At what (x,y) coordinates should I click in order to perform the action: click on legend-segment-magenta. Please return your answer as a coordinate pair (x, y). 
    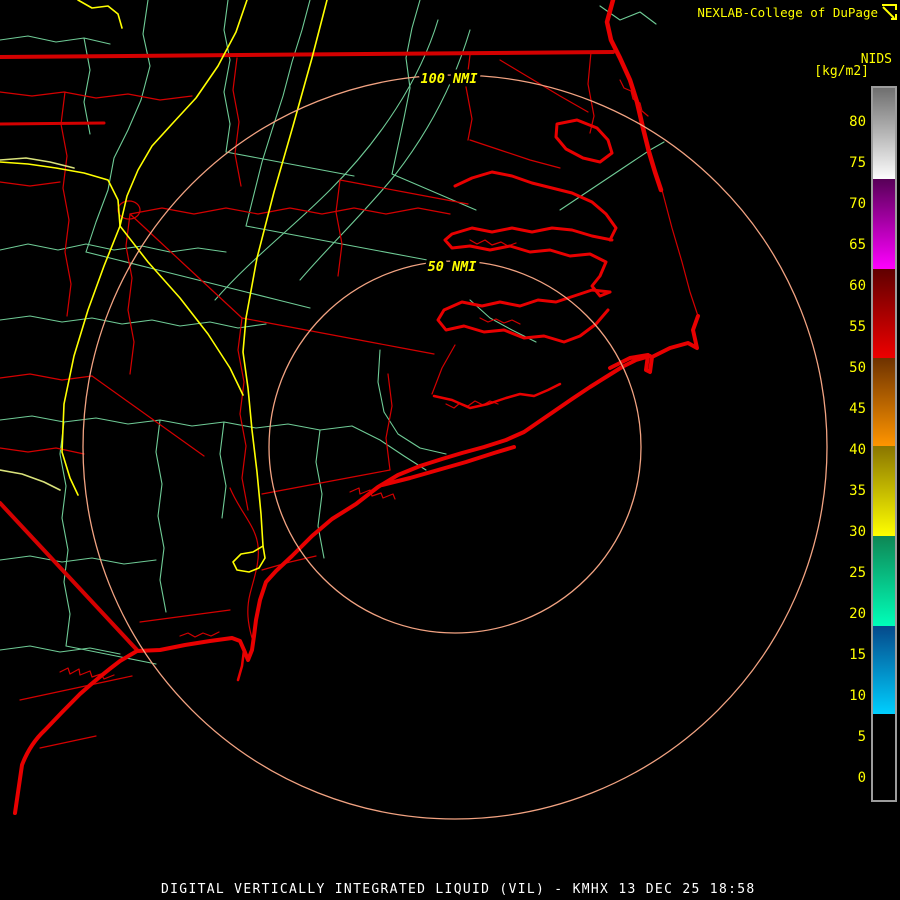
    Looking at the image, I should click on (884, 223).